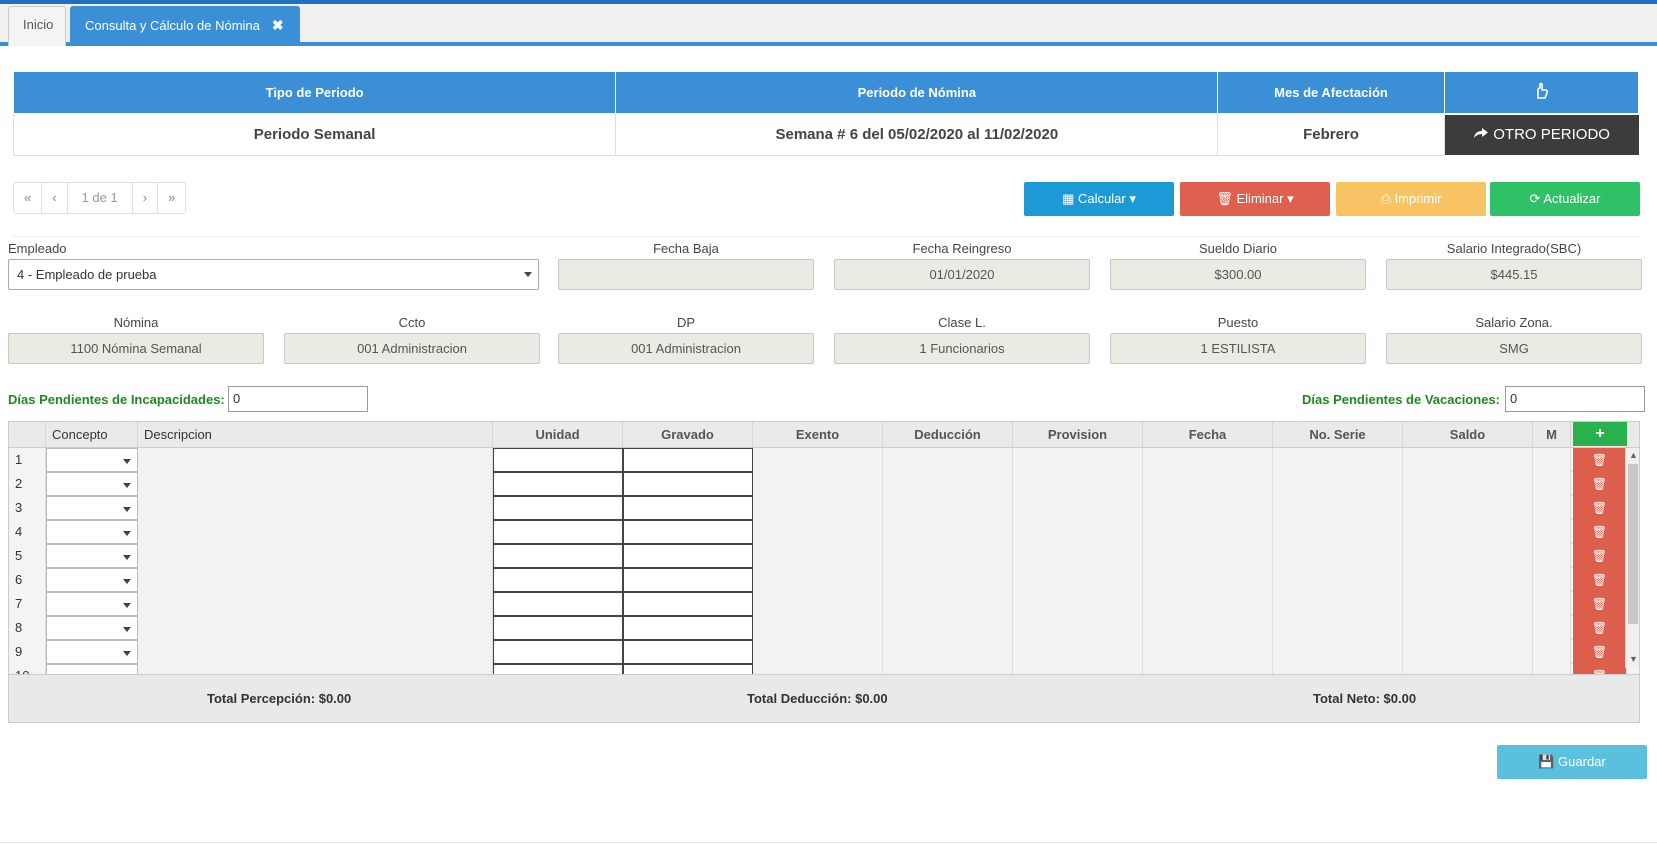 Image resolution: width=1657 pixels, height=844 pixels. I want to click on actualizar-button: ⟳ Actualizar, so click(1565, 199).